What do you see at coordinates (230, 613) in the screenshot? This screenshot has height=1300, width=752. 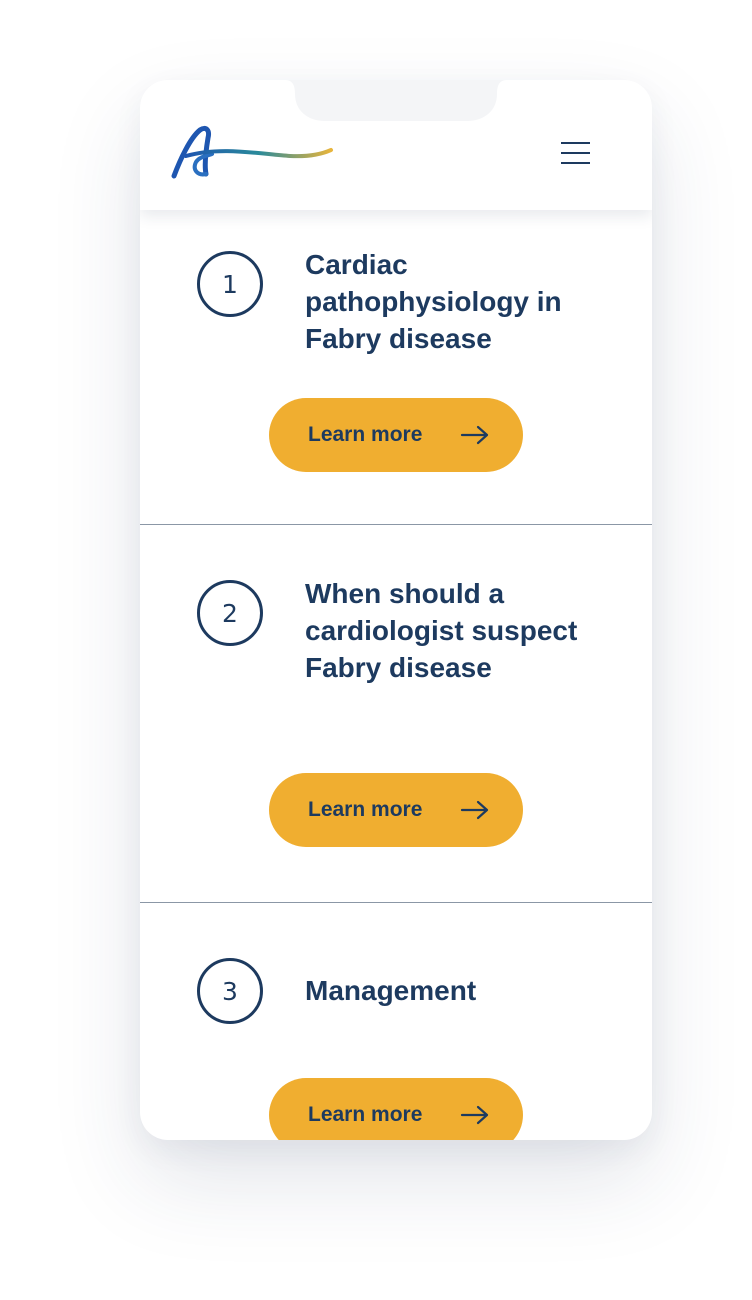 I see `topic-number-badge: 2` at bounding box center [230, 613].